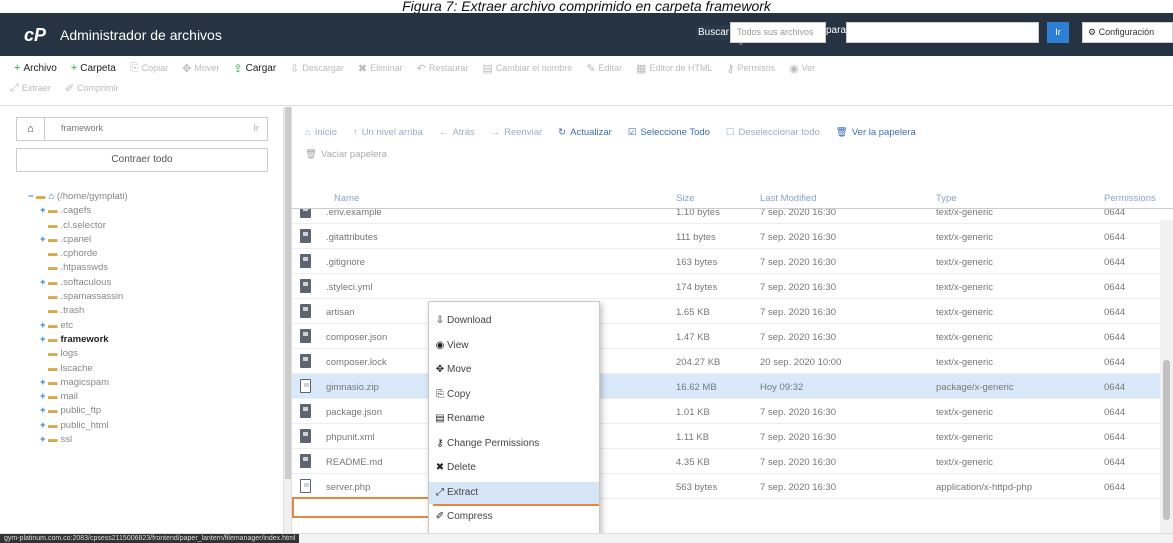 This screenshot has height=543, width=1173. Describe the element at coordinates (288, 293) in the screenshot. I see `sidebar-scrollbar` at that location.